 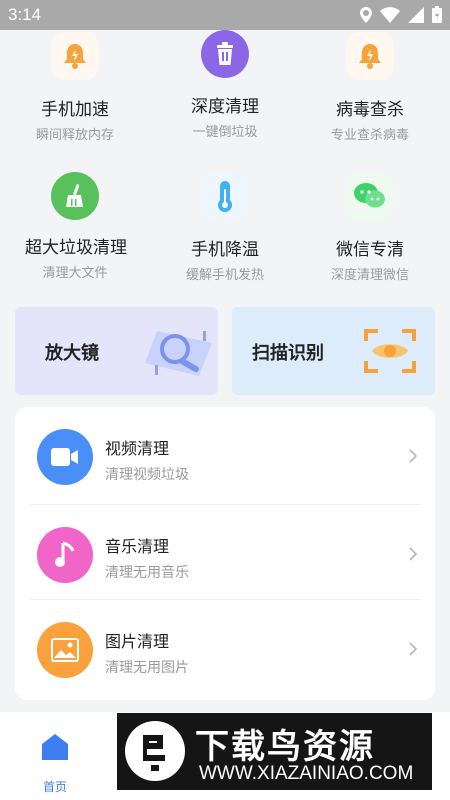 I want to click on trash-icon, so click(x=225, y=54).